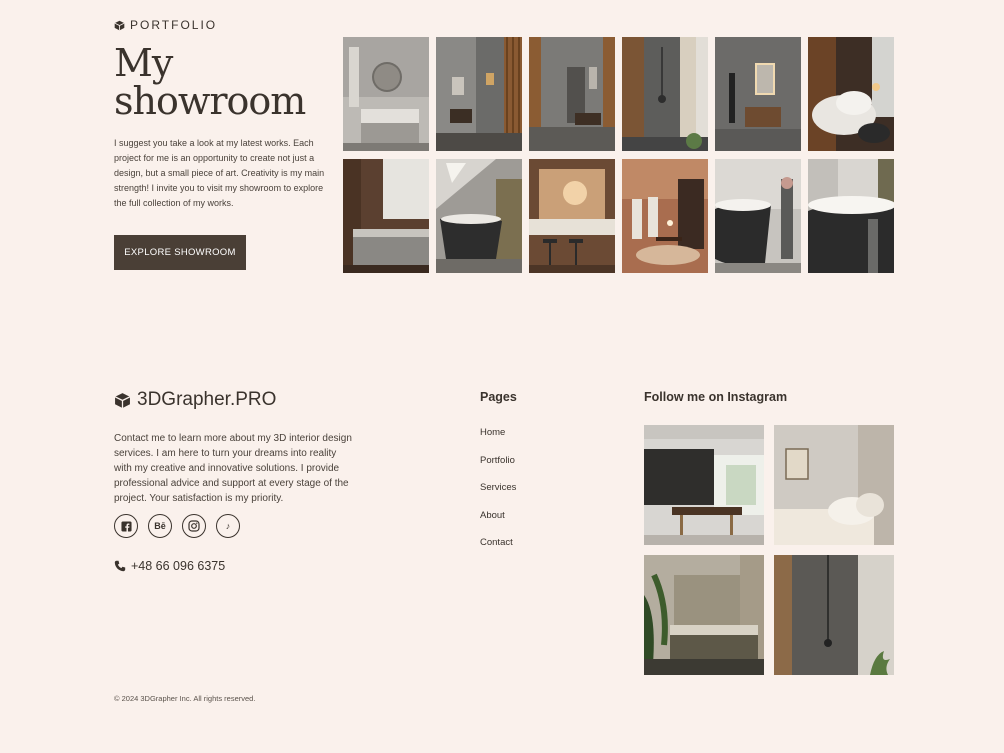  I want to click on bathroom-mirror-image, so click(386, 94).